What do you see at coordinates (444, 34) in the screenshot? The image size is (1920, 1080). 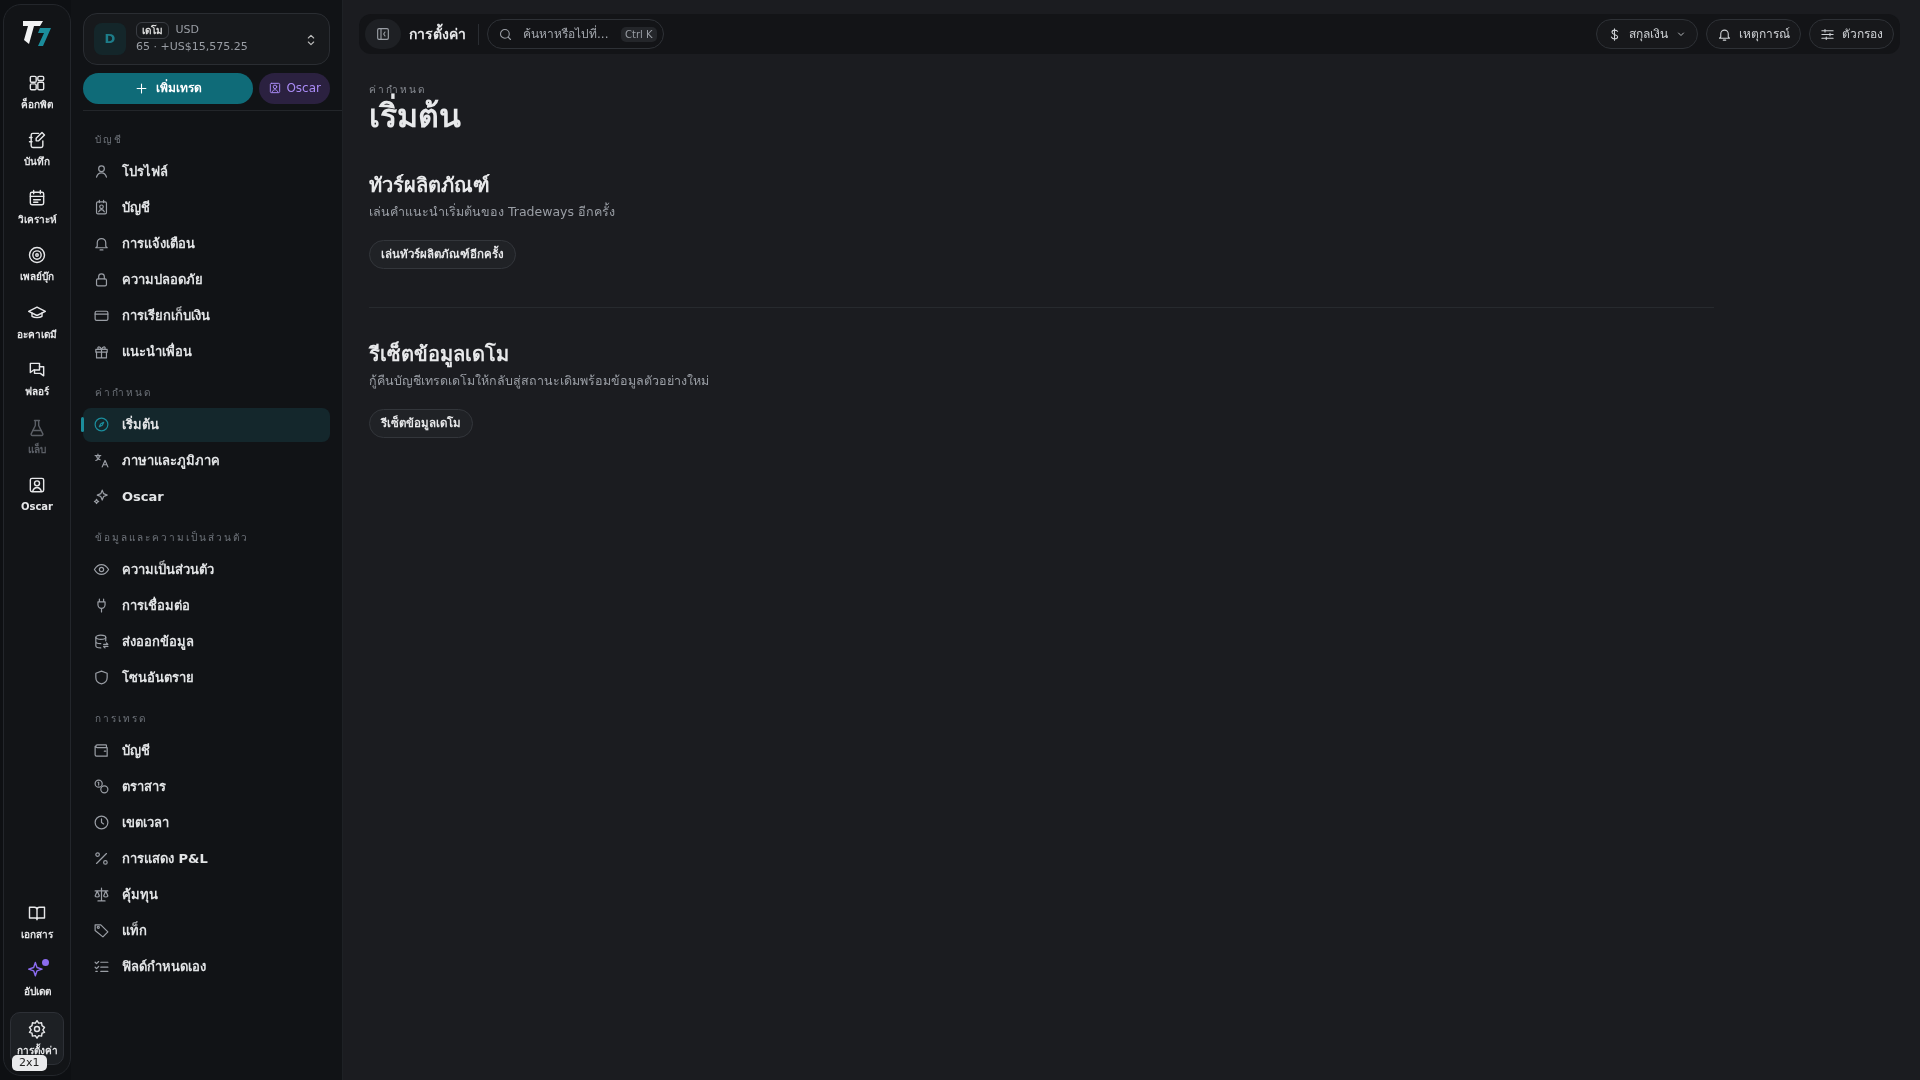 I see `page-title: การตั้งค่า` at bounding box center [444, 34].